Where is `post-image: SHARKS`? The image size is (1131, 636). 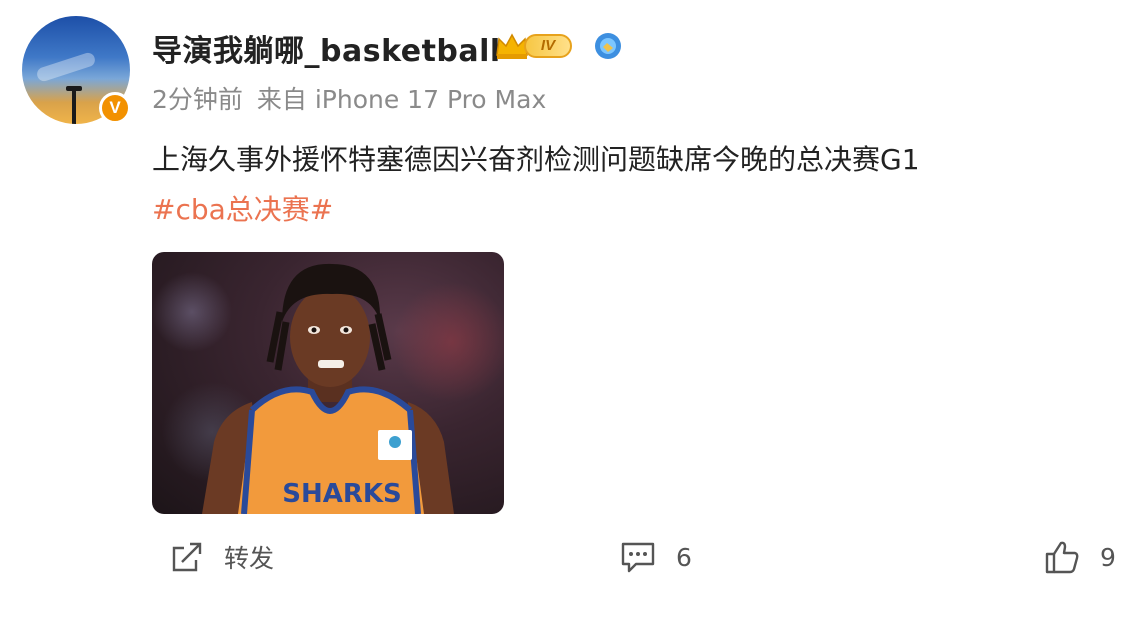
post-image: SHARKS is located at coordinates (328, 383).